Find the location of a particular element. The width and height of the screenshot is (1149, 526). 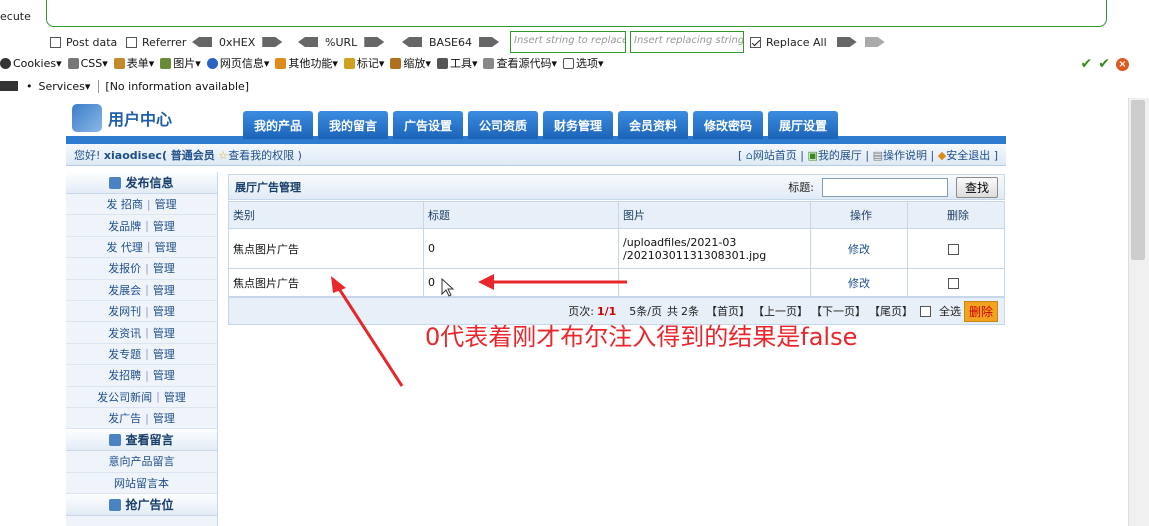

css-menu: CSS▾ is located at coordinates (87, 63).